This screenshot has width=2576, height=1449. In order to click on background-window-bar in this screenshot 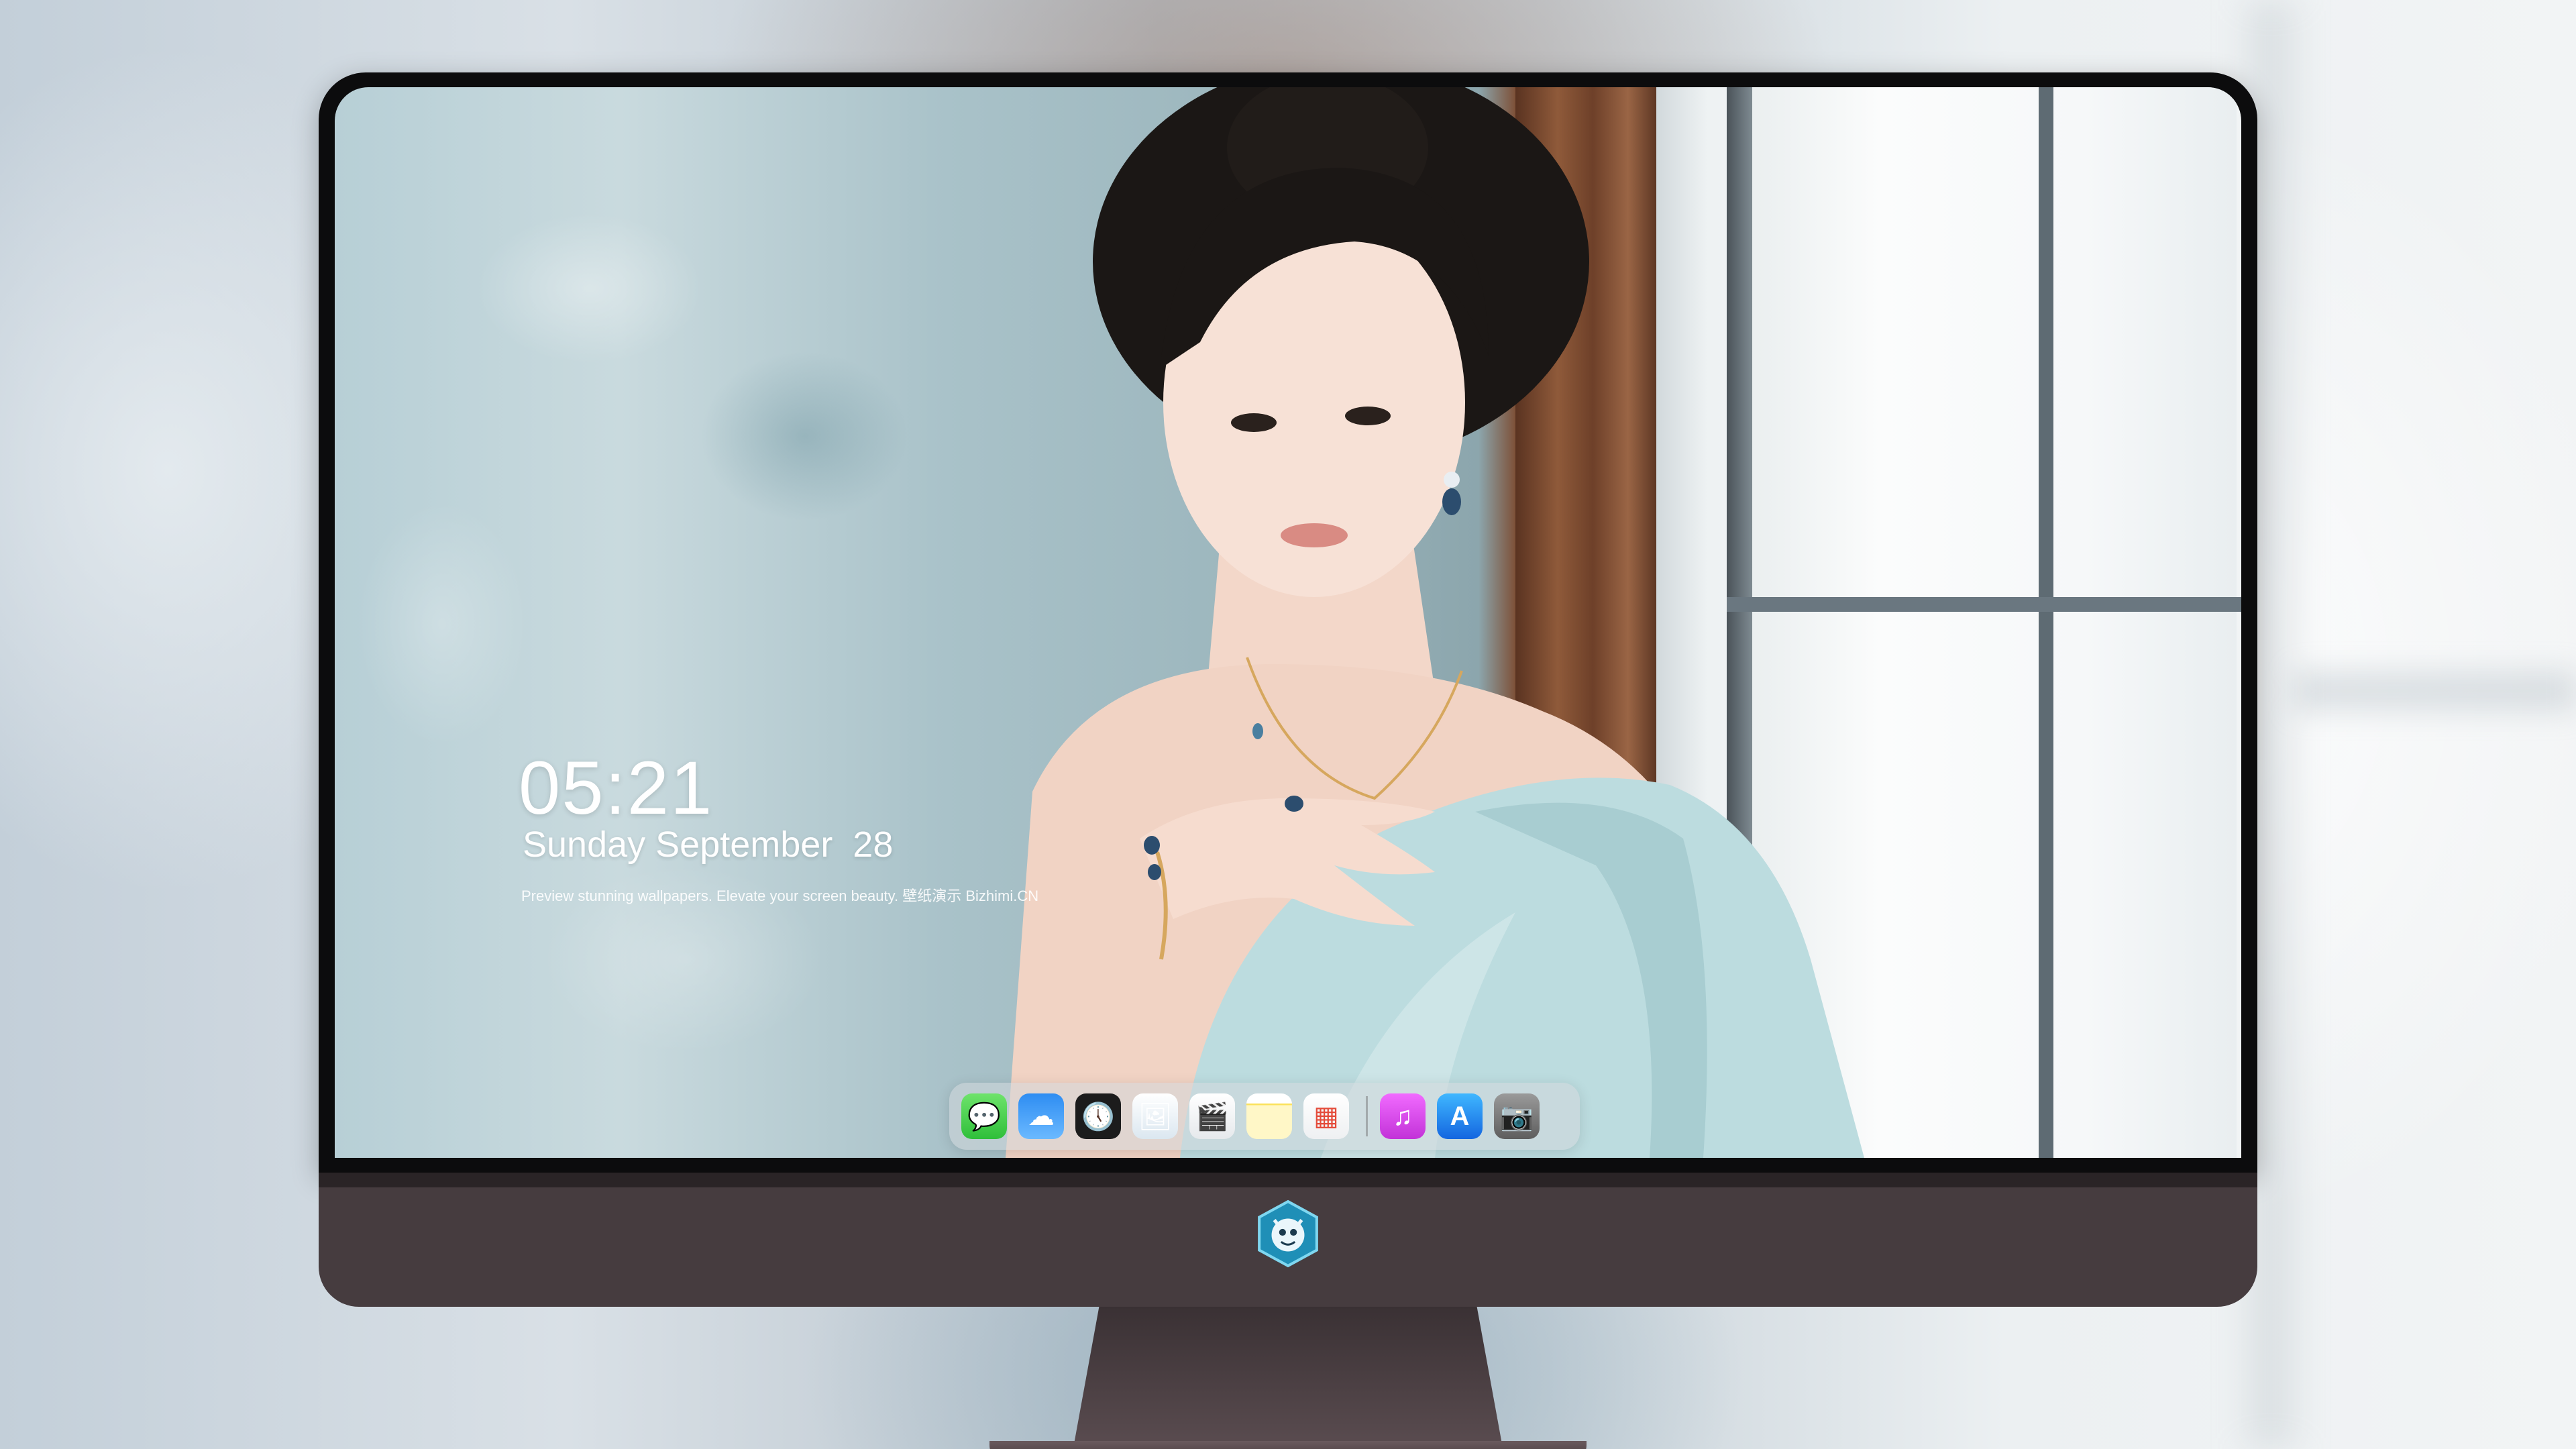, I will do `click(2435, 691)`.